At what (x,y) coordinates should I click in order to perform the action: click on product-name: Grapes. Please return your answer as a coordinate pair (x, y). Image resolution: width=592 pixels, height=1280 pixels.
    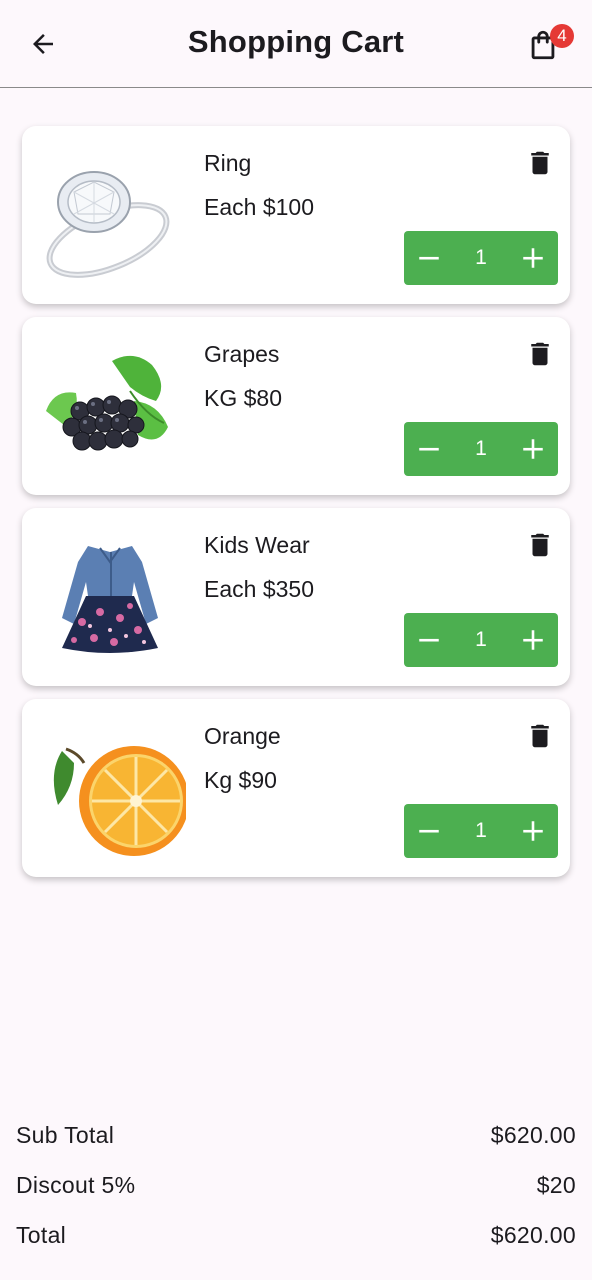
    Looking at the image, I should click on (242, 354).